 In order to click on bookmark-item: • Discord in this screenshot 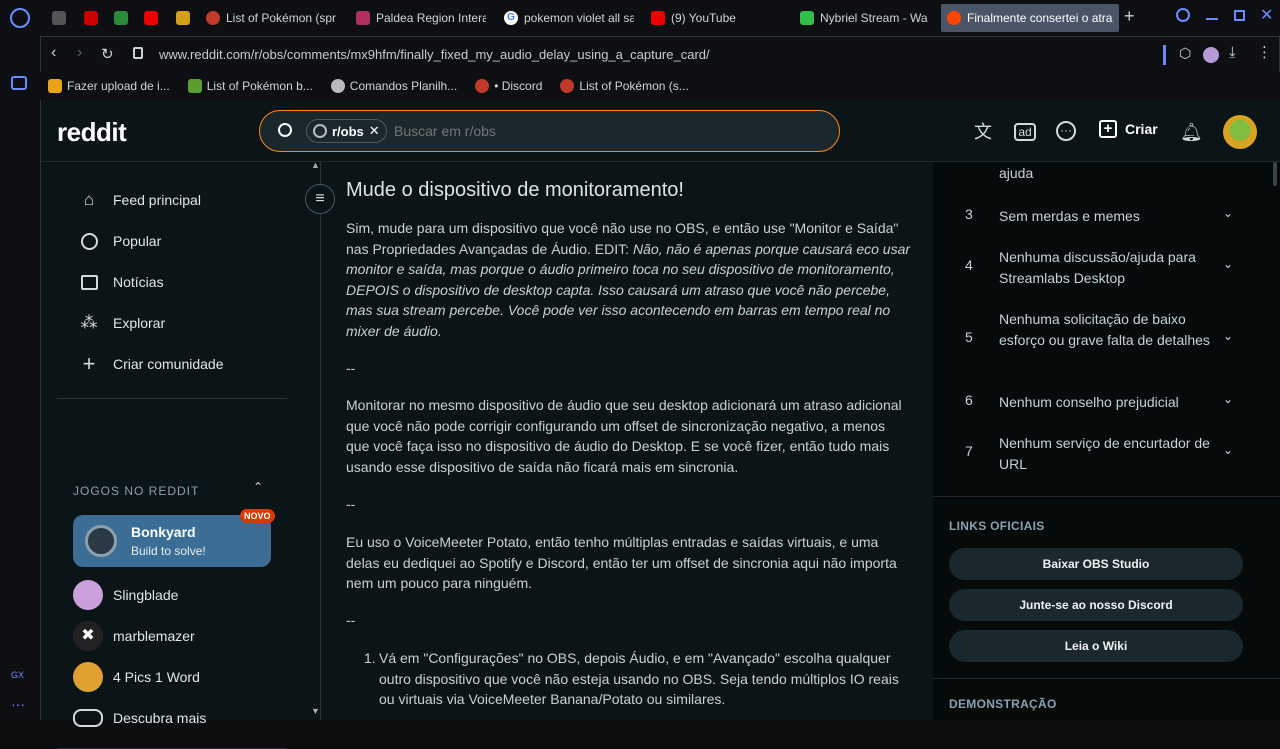, I will do `click(508, 86)`.